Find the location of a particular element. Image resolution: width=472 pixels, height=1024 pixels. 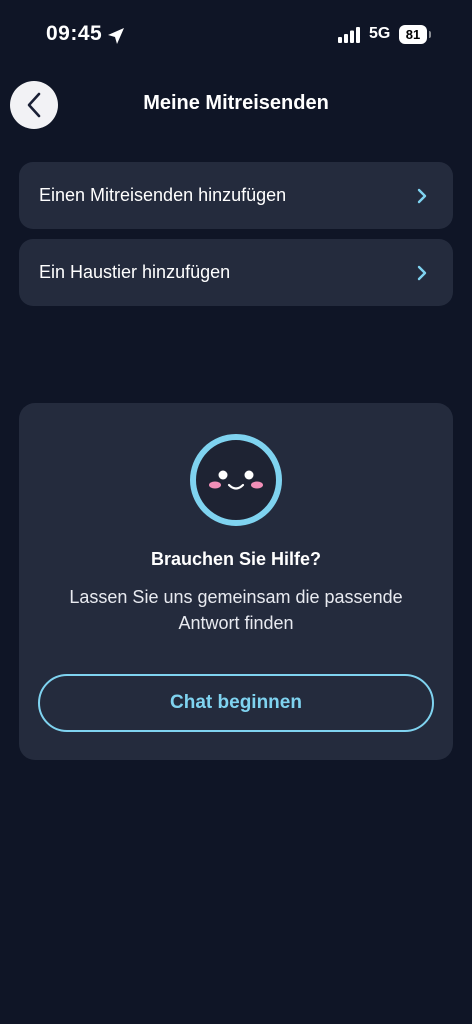

page-title: Meine Mitreisenden is located at coordinates (236, 103).